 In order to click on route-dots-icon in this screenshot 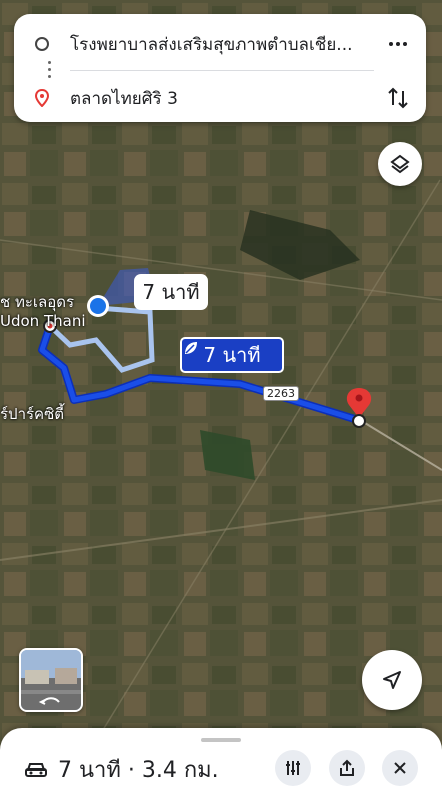, I will do `click(50, 69)`.